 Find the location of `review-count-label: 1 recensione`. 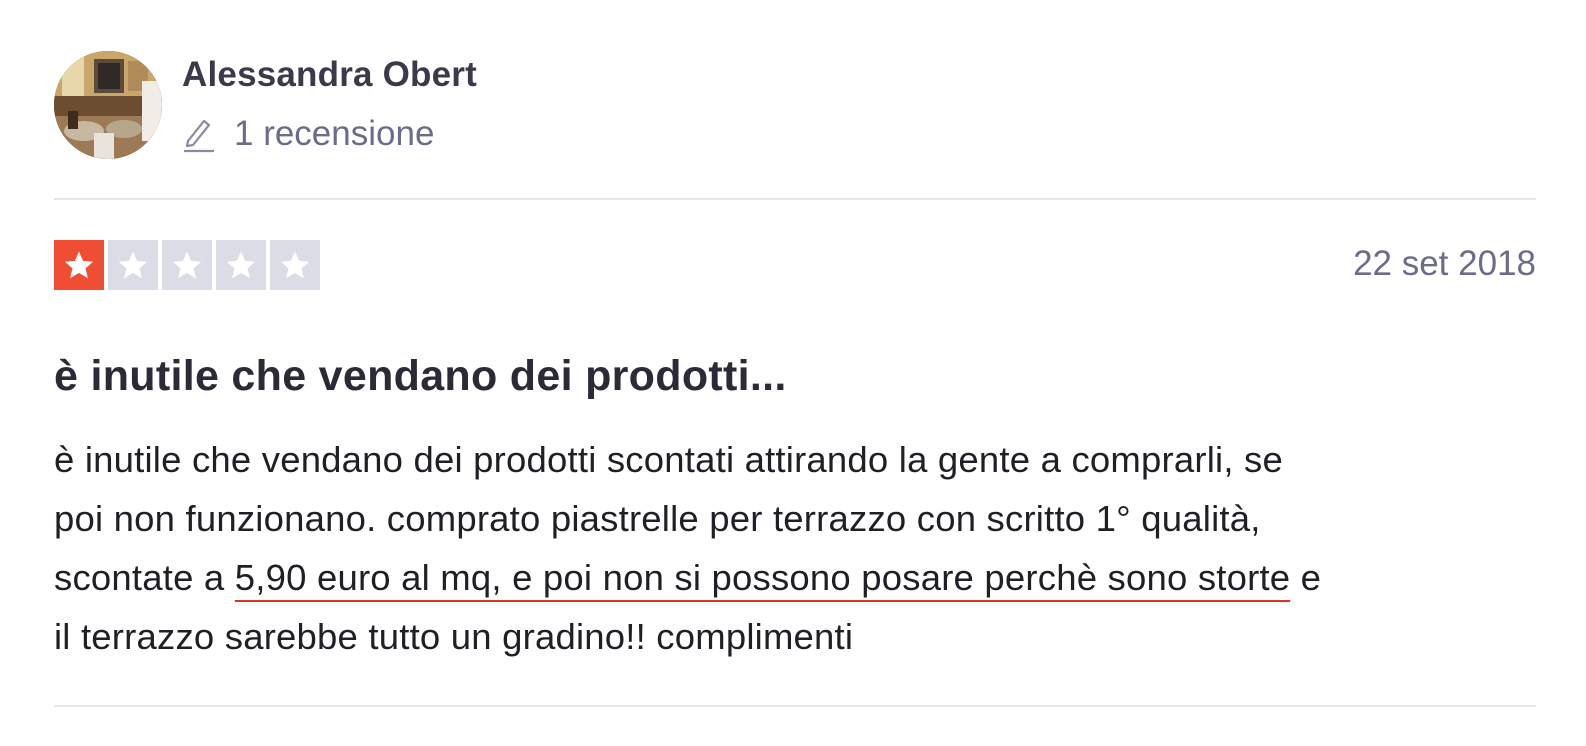

review-count-label: 1 recensione is located at coordinates (334, 133).